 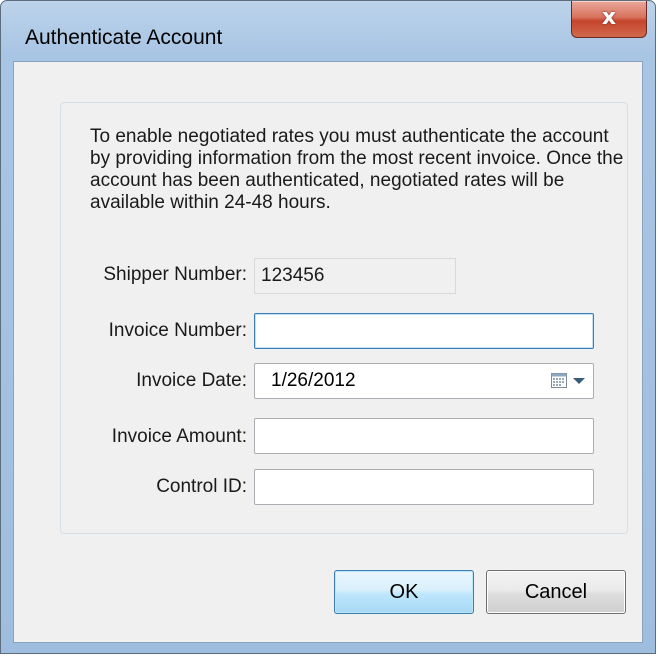 I want to click on chevron-down-icon, so click(x=579, y=381).